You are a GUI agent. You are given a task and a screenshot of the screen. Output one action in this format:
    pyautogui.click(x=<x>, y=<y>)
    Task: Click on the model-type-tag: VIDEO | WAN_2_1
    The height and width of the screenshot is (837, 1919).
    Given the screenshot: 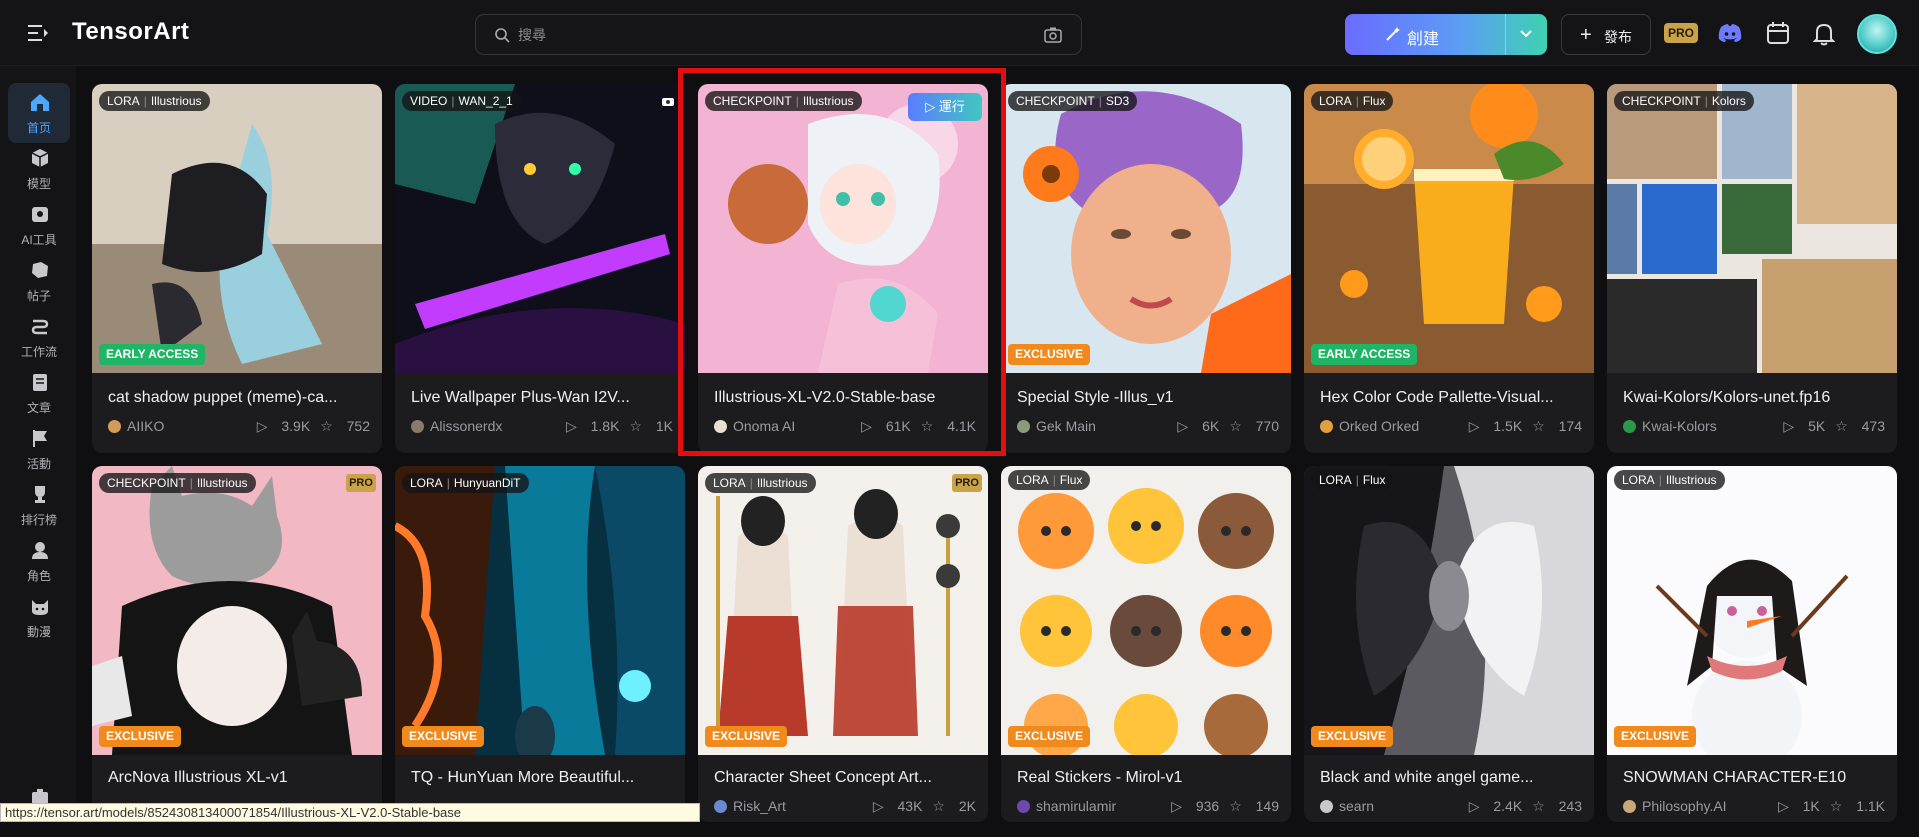 What is the action you would take?
    pyautogui.click(x=461, y=101)
    